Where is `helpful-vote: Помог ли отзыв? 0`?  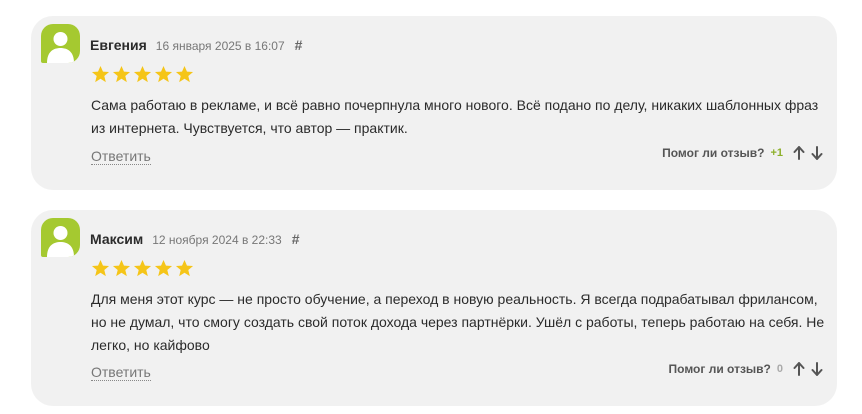 helpful-vote: Помог ли отзыв? 0 is located at coordinates (746, 369).